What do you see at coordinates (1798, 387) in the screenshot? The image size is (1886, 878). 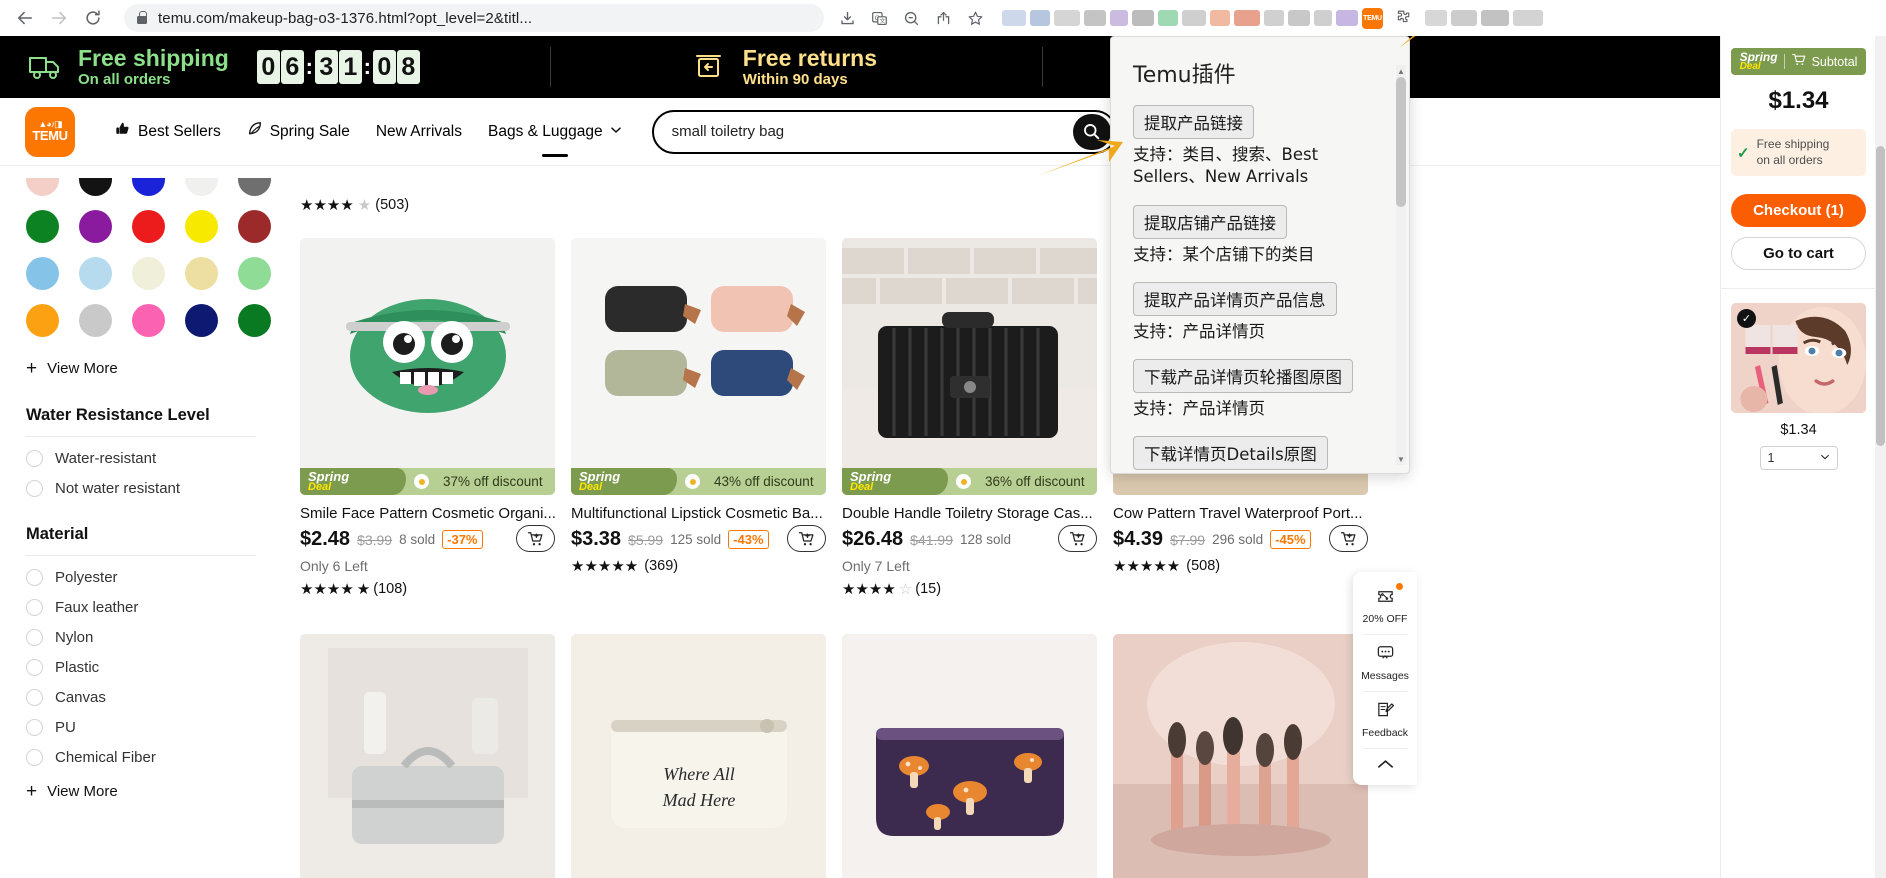 I see `cart-line-item: ✓ $1.34 1` at bounding box center [1798, 387].